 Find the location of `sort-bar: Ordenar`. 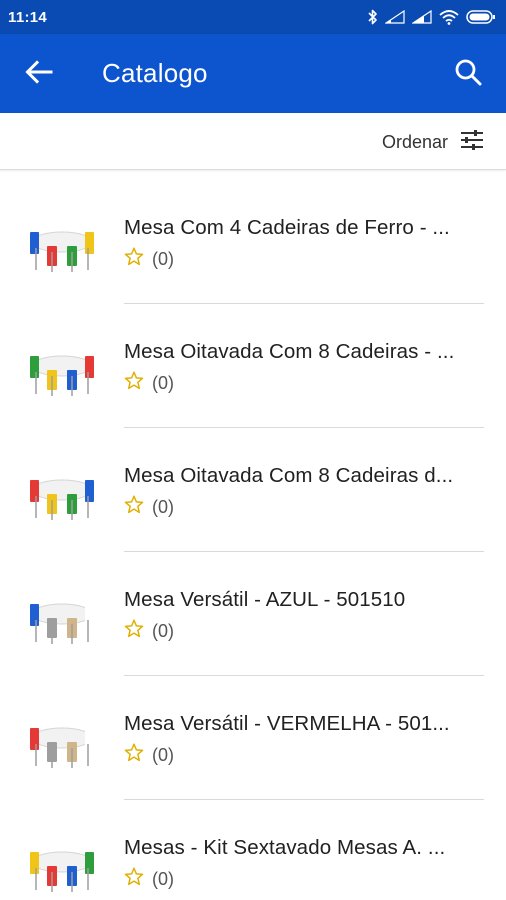

sort-bar: Ordenar is located at coordinates (253, 141).